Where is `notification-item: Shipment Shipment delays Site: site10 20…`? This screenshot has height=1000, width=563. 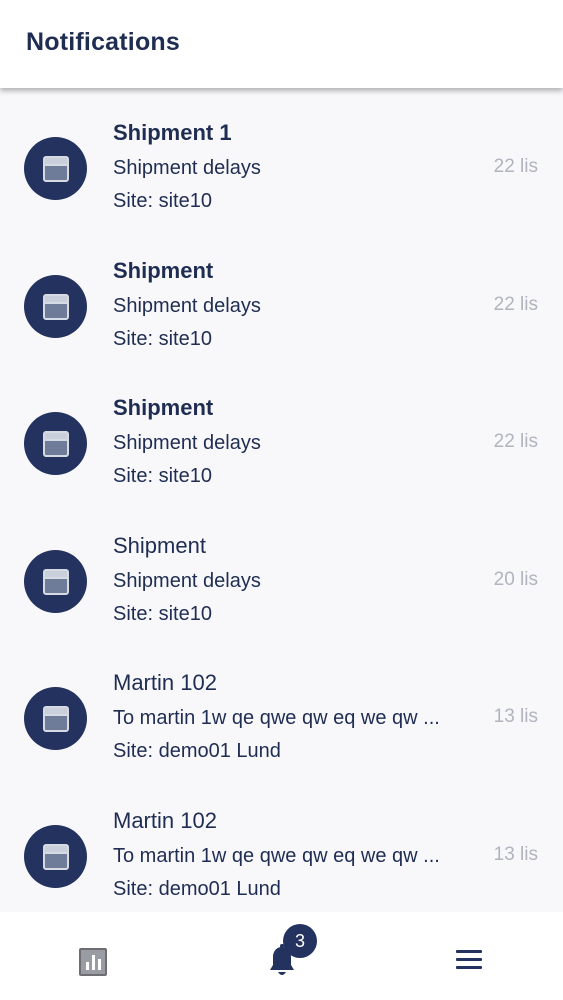 notification-item: Shipment Shipment delays Site: site10 20… is located at coordinates (281, 582).